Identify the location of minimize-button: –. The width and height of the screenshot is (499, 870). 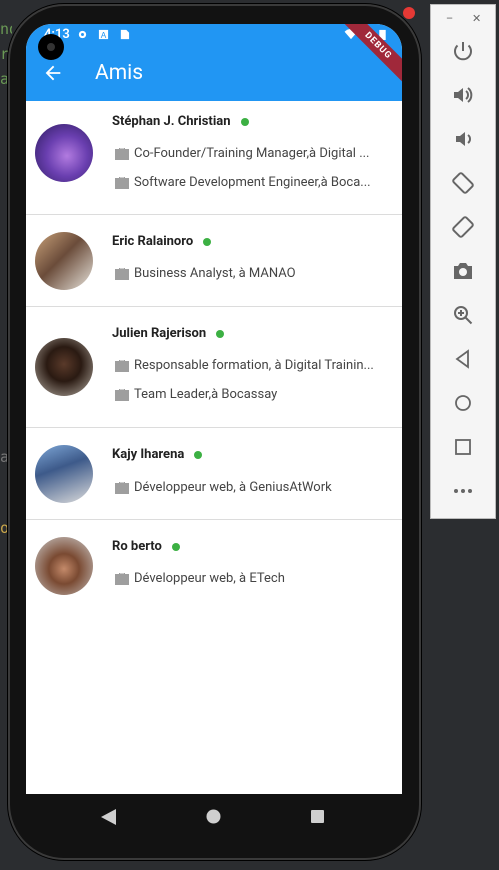
(449, 18).